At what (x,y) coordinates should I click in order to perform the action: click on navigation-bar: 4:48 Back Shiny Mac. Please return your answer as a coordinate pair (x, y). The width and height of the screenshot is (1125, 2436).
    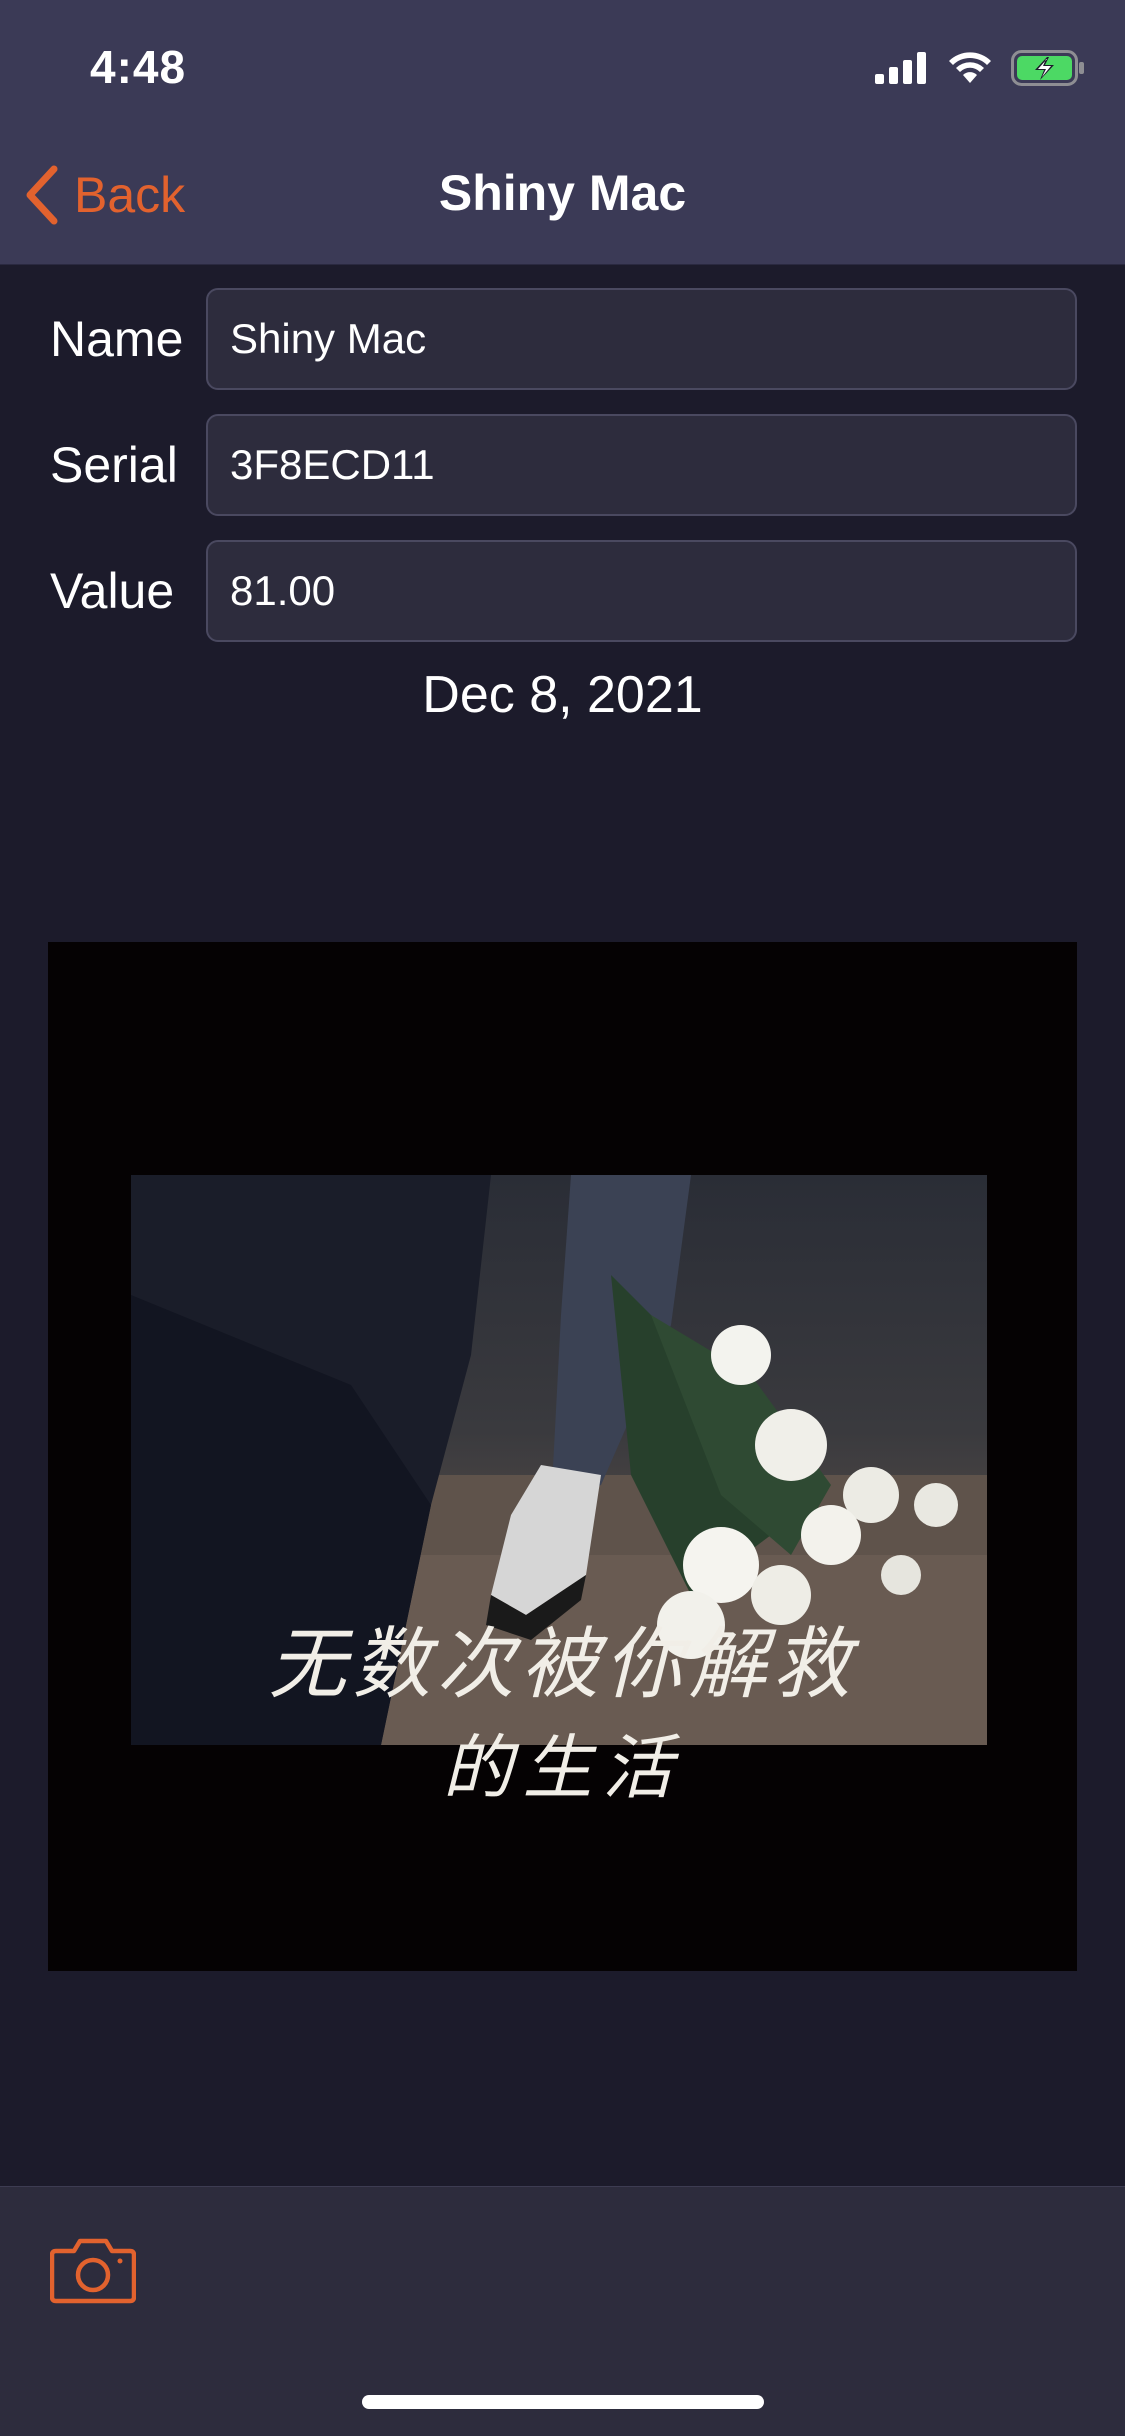
    Looking at the image, I should click on (562, 132).